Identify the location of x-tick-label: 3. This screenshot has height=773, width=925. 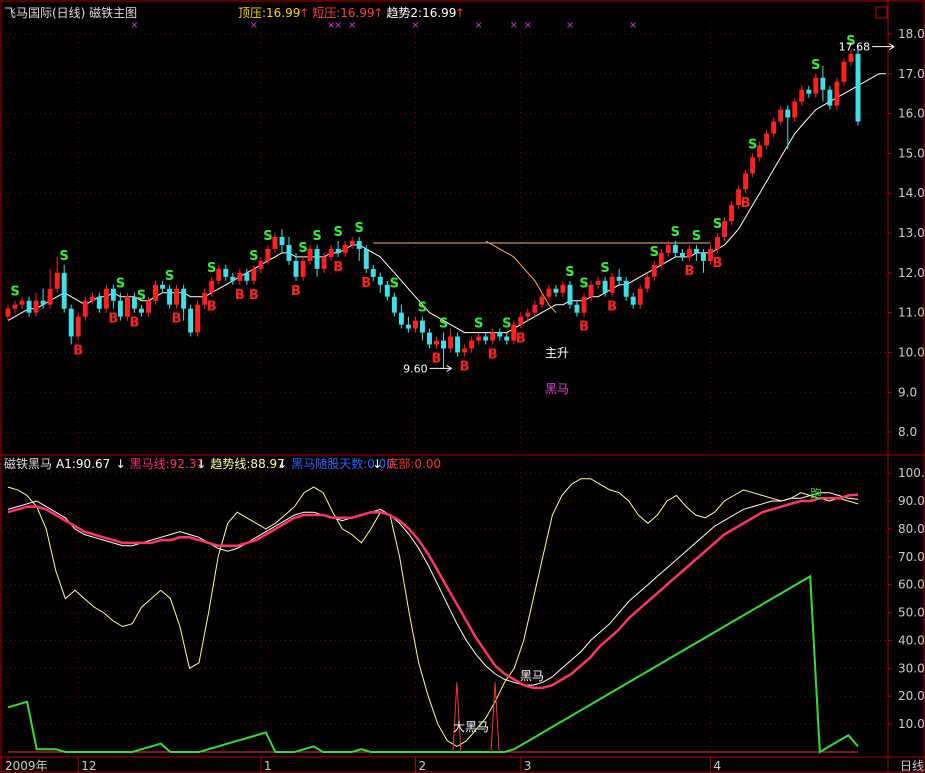
(528, 766).